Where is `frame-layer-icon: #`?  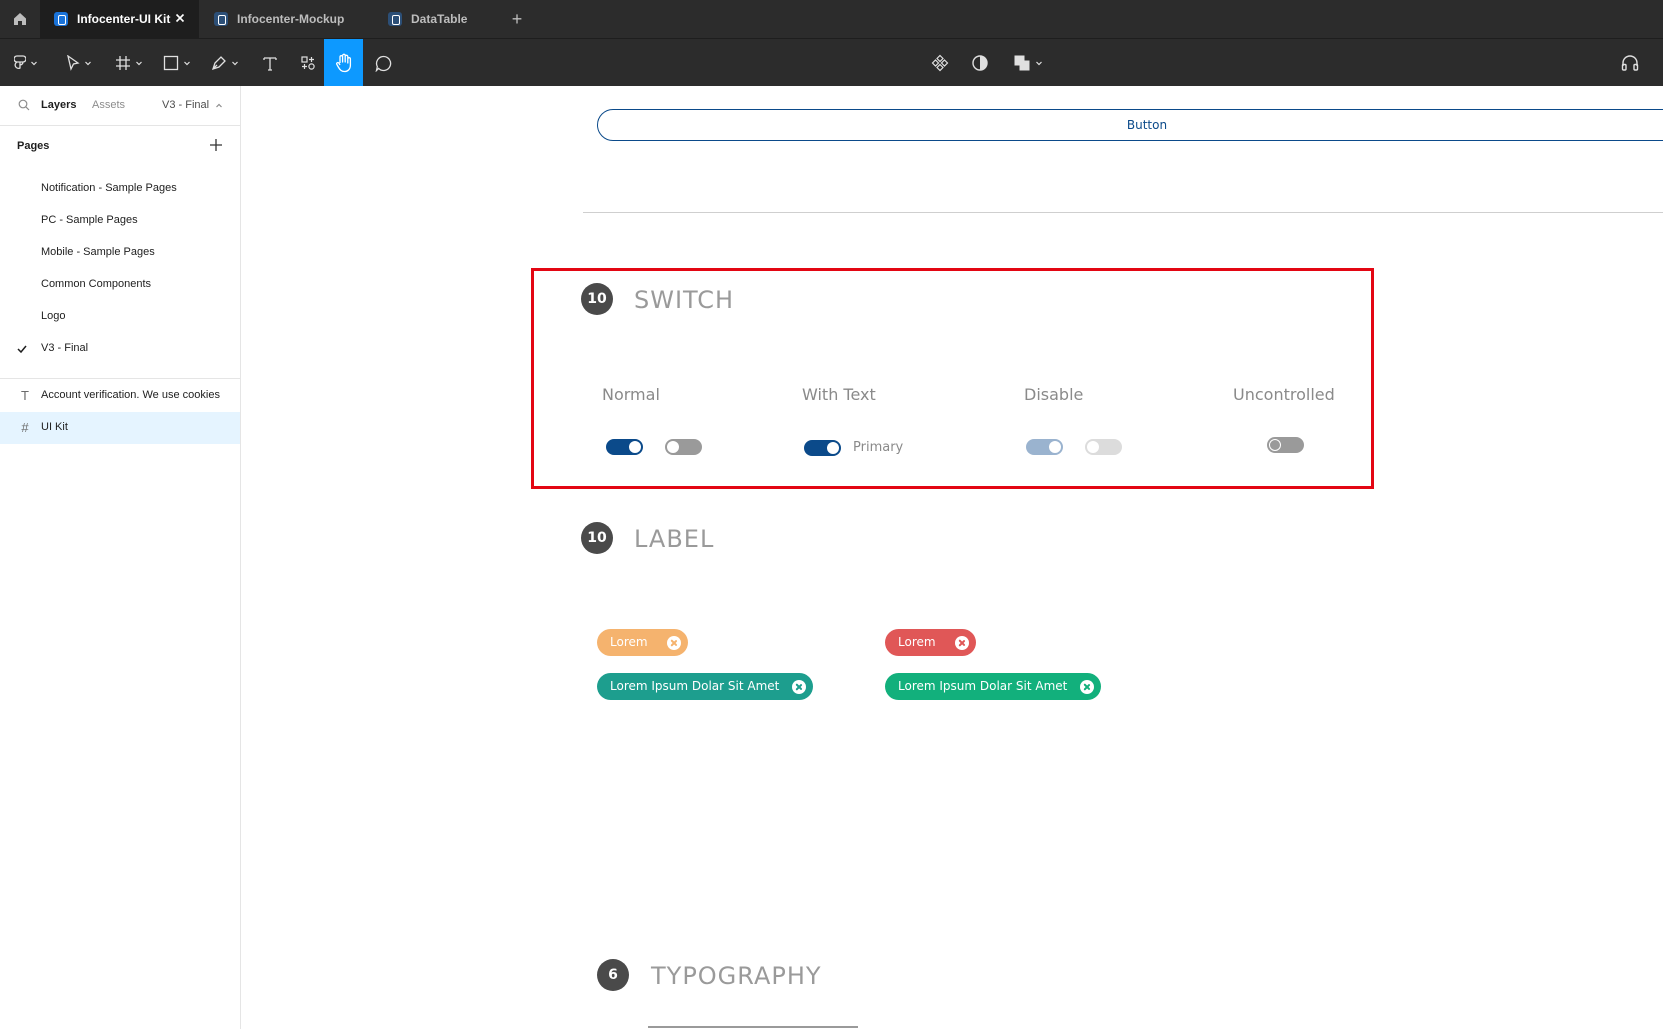
frame-layer-icon: # is located at coordinates (25, 427).